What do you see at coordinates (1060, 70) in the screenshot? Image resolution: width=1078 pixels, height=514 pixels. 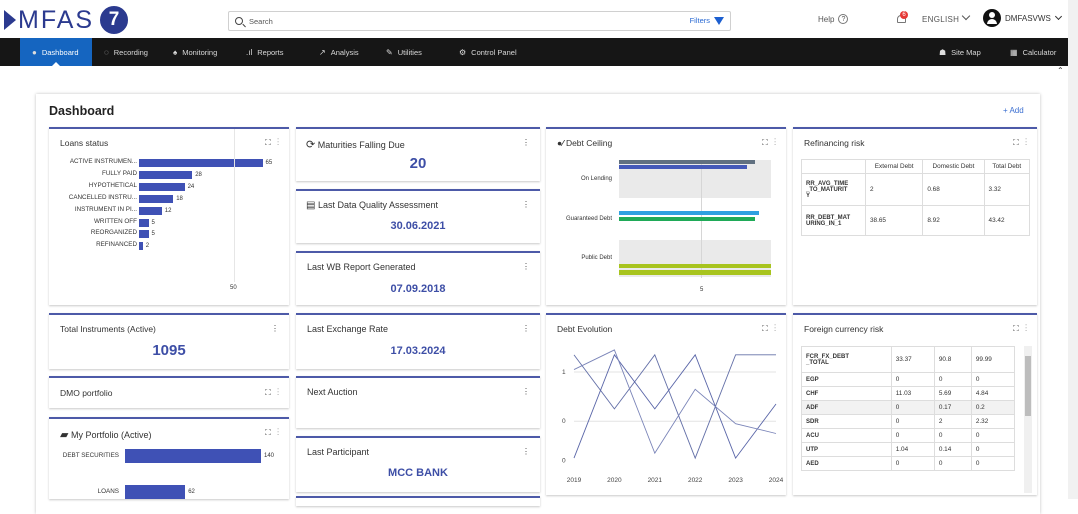 I see `collapse-up-icon: ⌃` at bounding box center [1060, 70].